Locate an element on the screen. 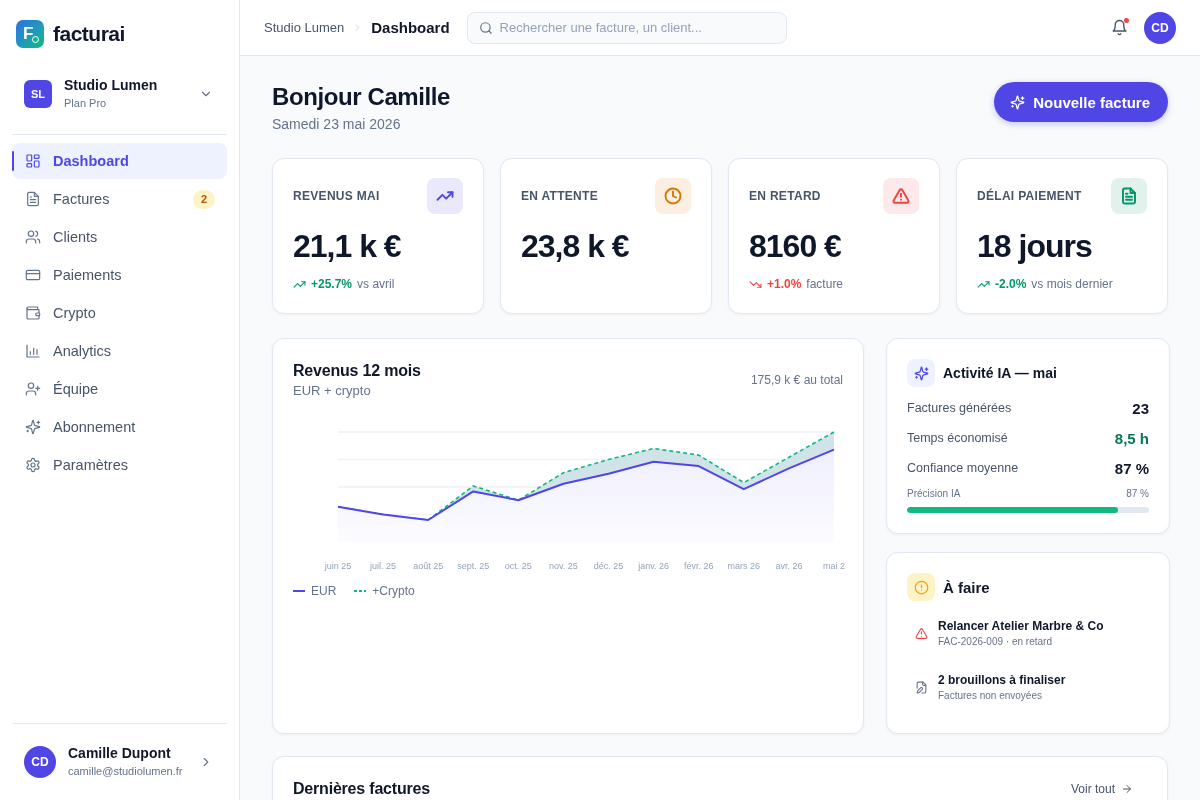 This screenshot has height=800, width=1200. kpi-label: DÉLAI PAIEMENT is located at coordinates (1029, 196).